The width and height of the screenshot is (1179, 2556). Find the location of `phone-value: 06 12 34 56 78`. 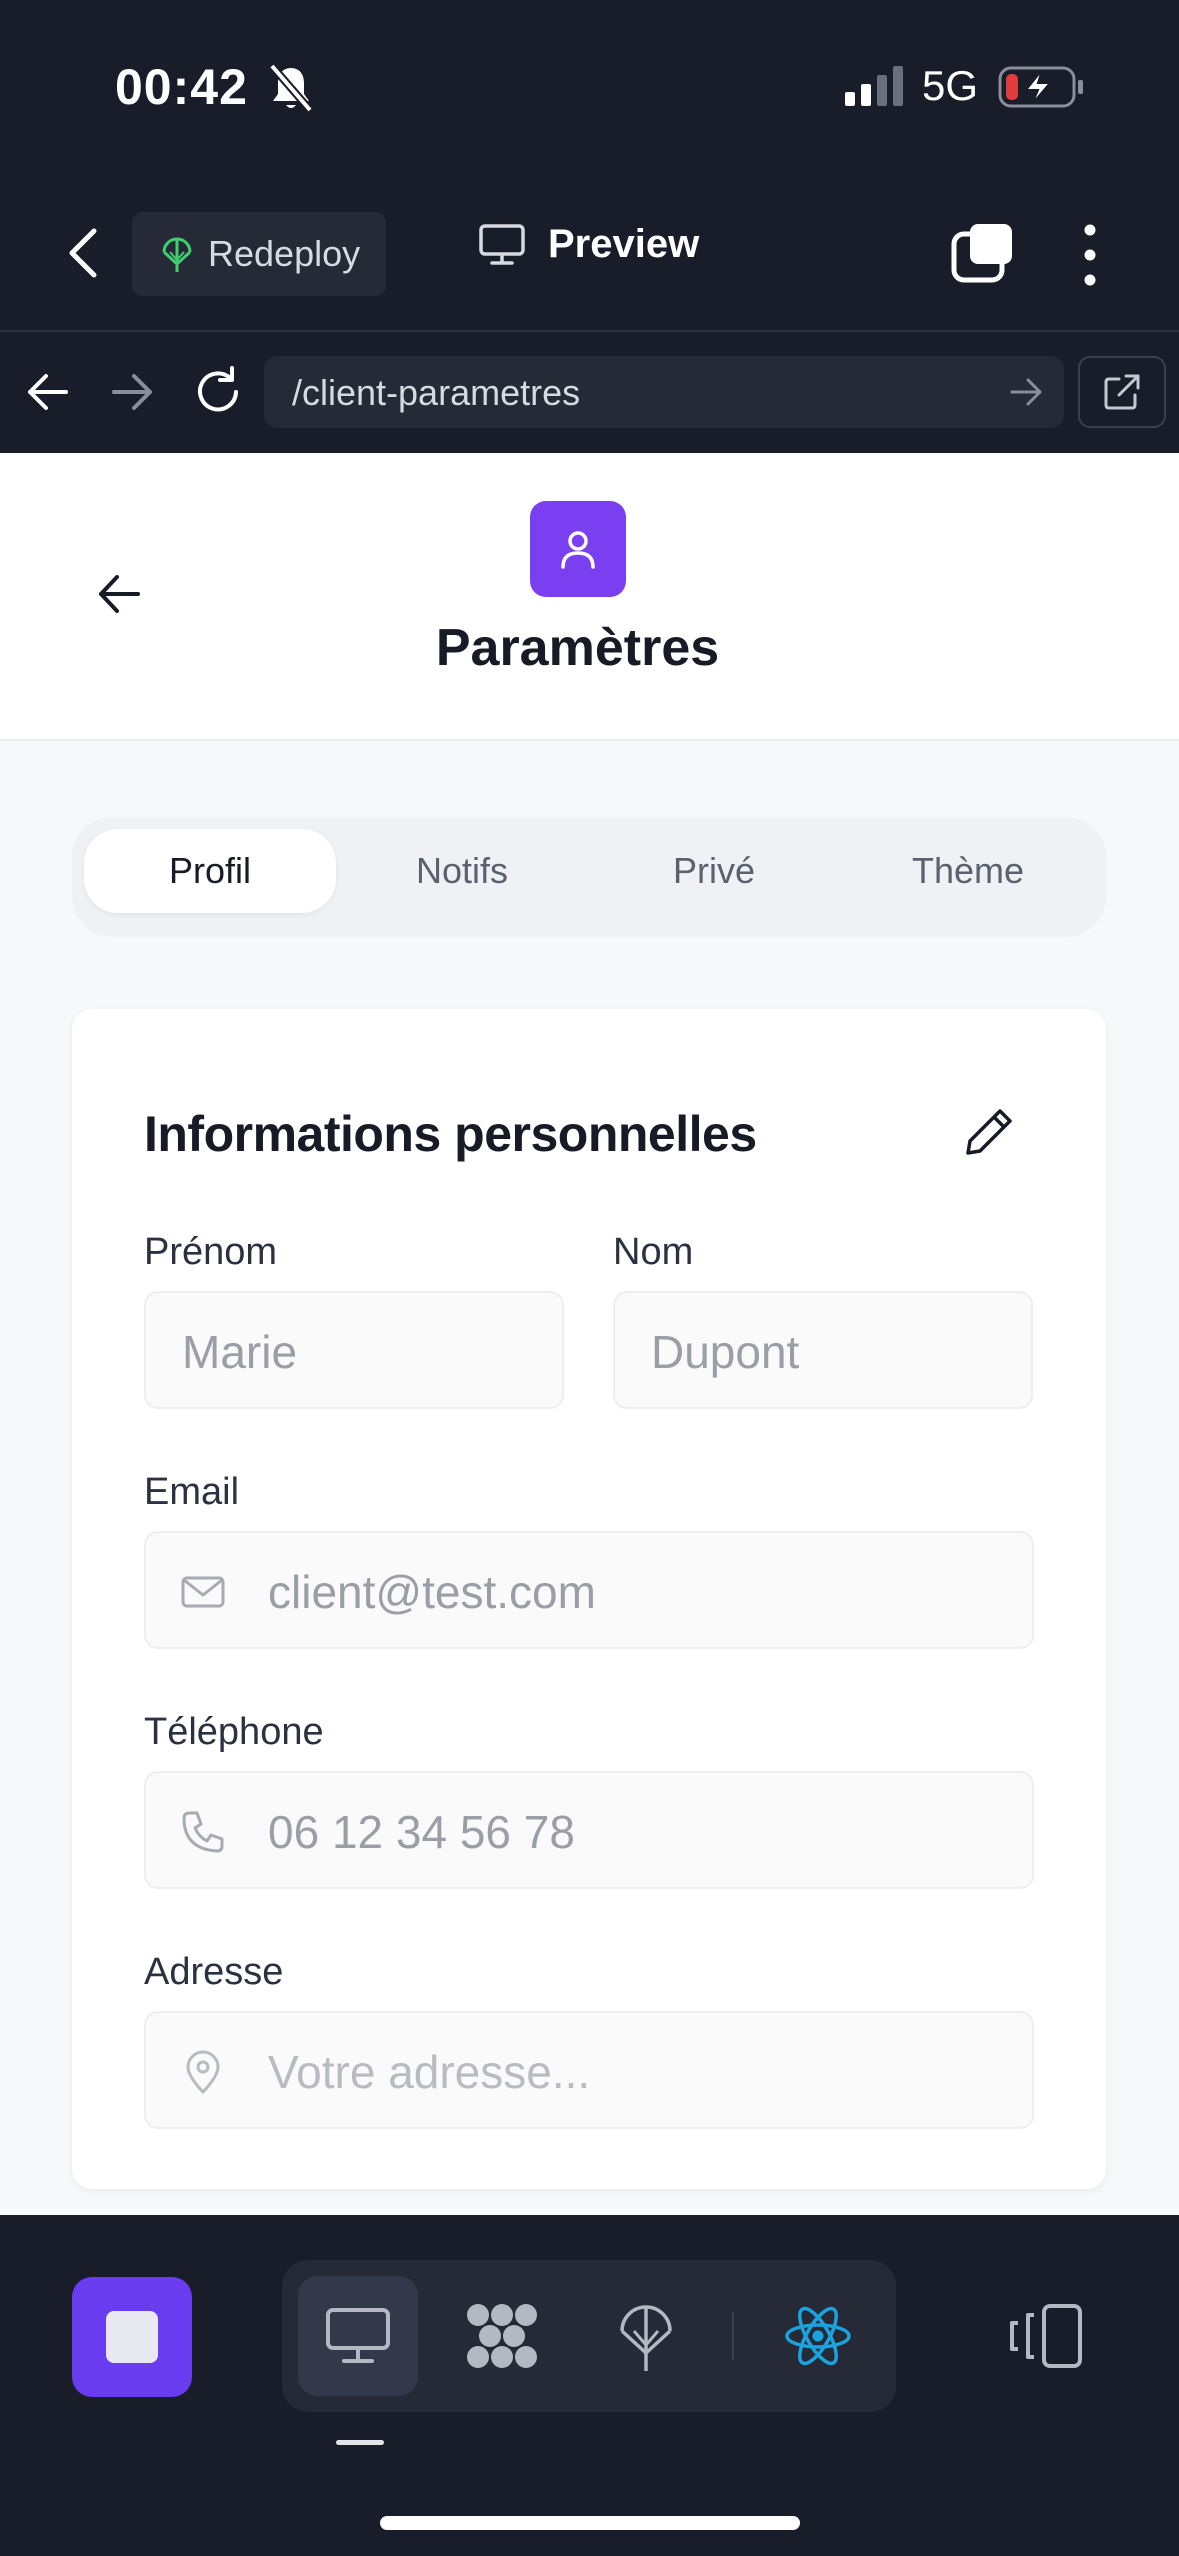

phone-value: 06 12 34 56 78 is located at coordinates (421, 1832).